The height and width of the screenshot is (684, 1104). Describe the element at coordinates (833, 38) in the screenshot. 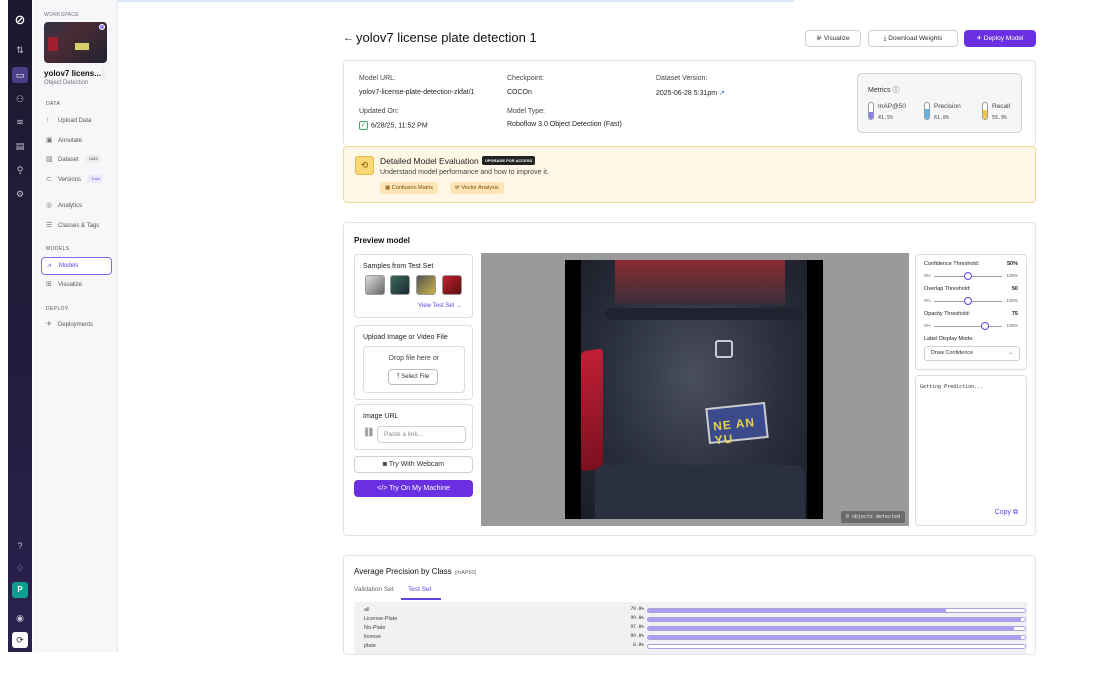

I see `visualize-button: ⊯ Visualize` at that location.